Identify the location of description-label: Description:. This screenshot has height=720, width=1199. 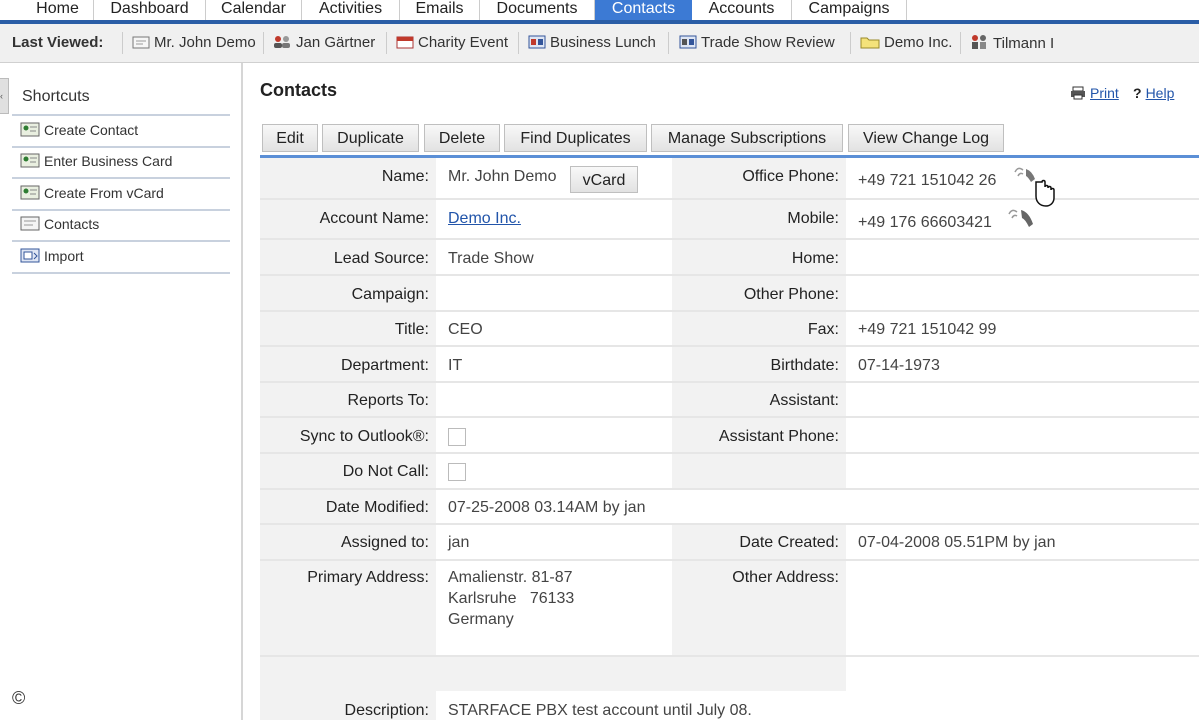
(386, 710).